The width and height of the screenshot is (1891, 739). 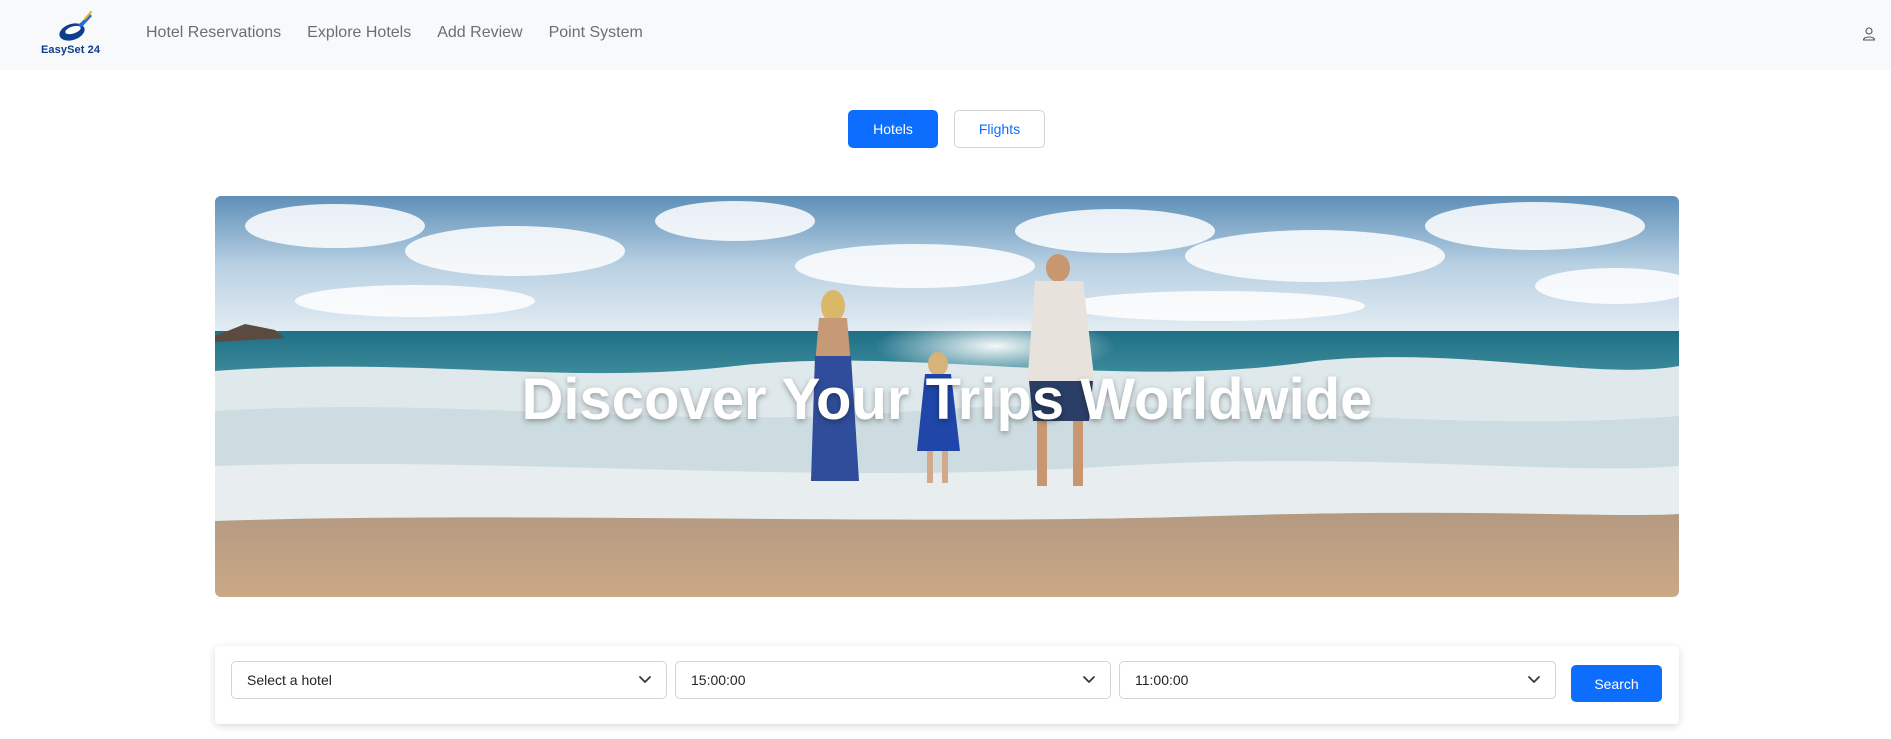 What do you see at coordinates (947, 399) in the screenshot?
I see `hero-title: Discover Your Trips Worldwide` at bounding box center [947, 399].